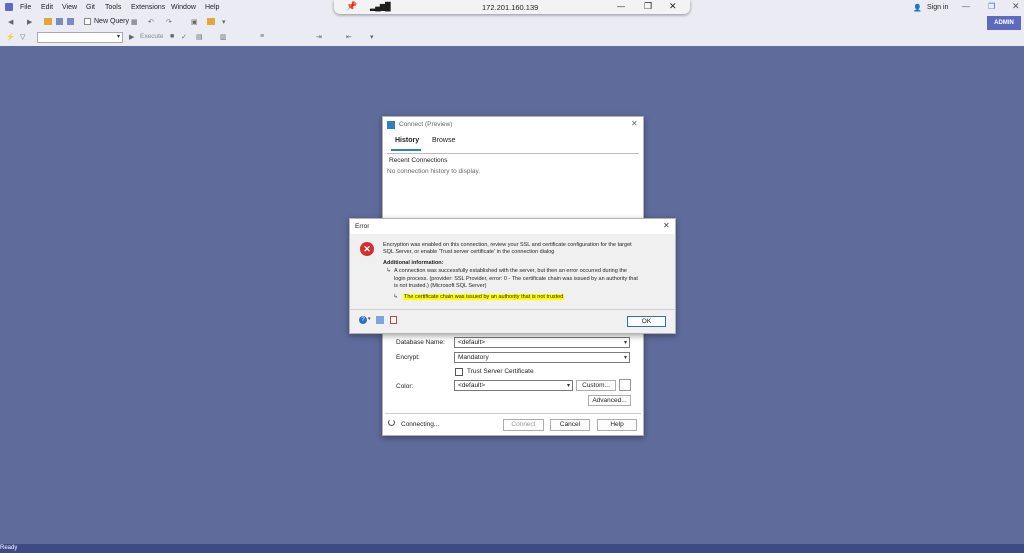 The height and width of the screenshot is (553, 1024). Describe the element at coordinates (523, 425) in the screenshot. I see `connect-button: Connect` at that location.